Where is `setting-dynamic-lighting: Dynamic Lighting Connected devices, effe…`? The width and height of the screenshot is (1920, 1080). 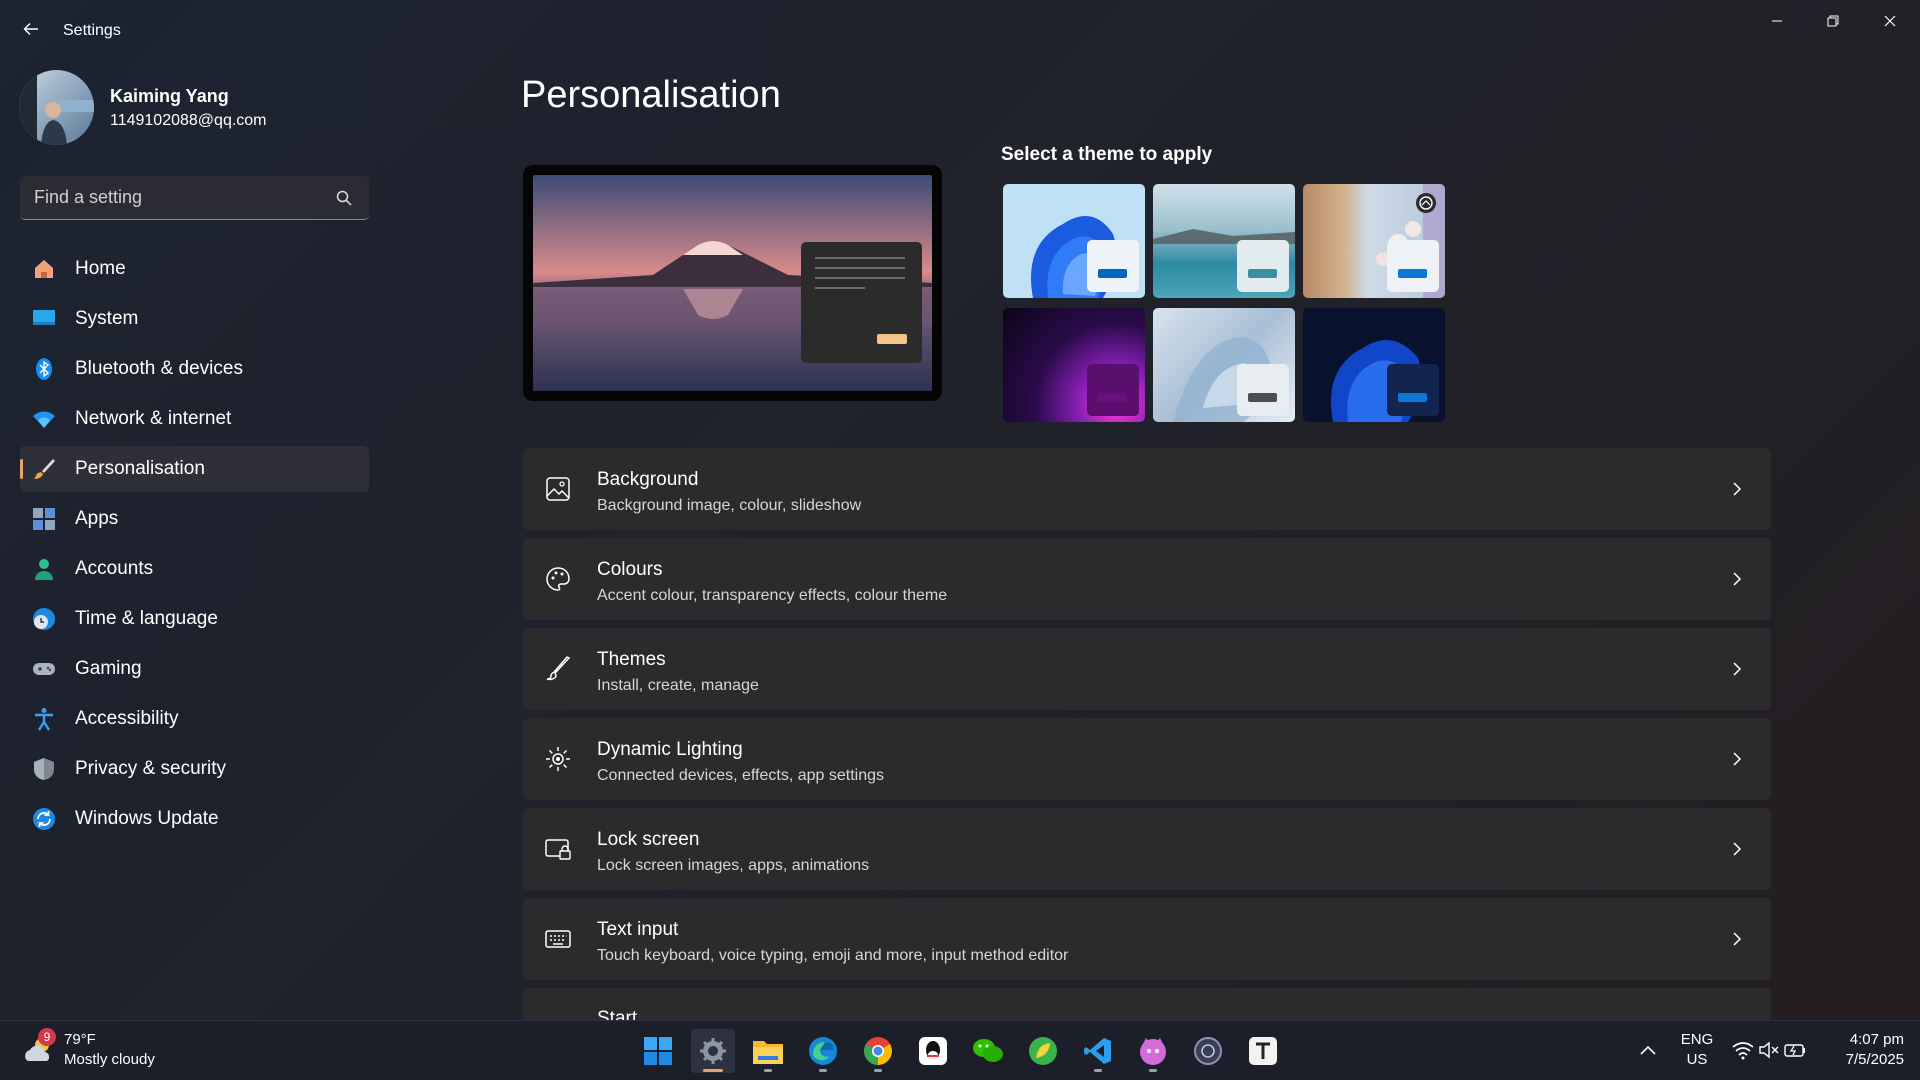
setting-dynamic-lighting: Dynamic Lighting Connected devices, effe… is located at coordinates (1147, 759).